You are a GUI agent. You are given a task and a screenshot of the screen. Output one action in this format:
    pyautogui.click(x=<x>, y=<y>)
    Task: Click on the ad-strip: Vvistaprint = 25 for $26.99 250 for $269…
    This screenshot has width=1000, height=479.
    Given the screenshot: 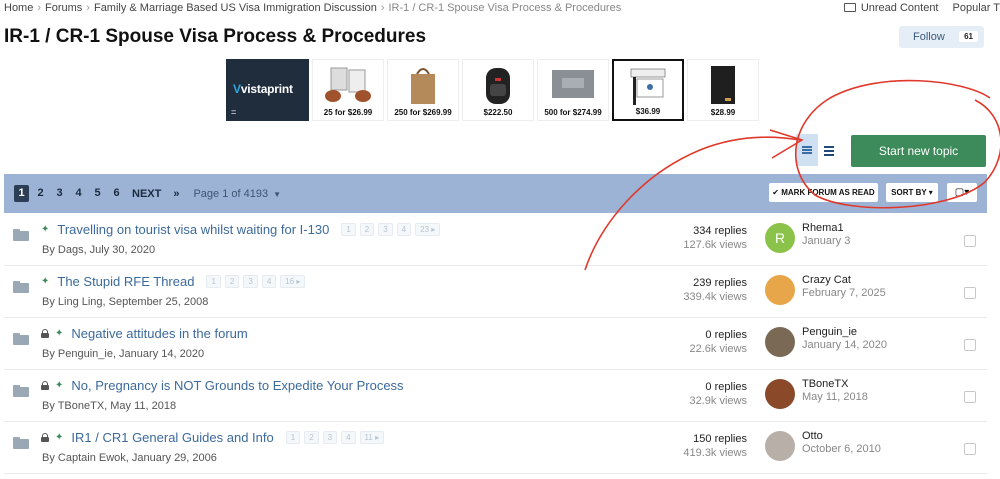 What is the action you would take?
    pyautogui.click(x=492, y=90)
    